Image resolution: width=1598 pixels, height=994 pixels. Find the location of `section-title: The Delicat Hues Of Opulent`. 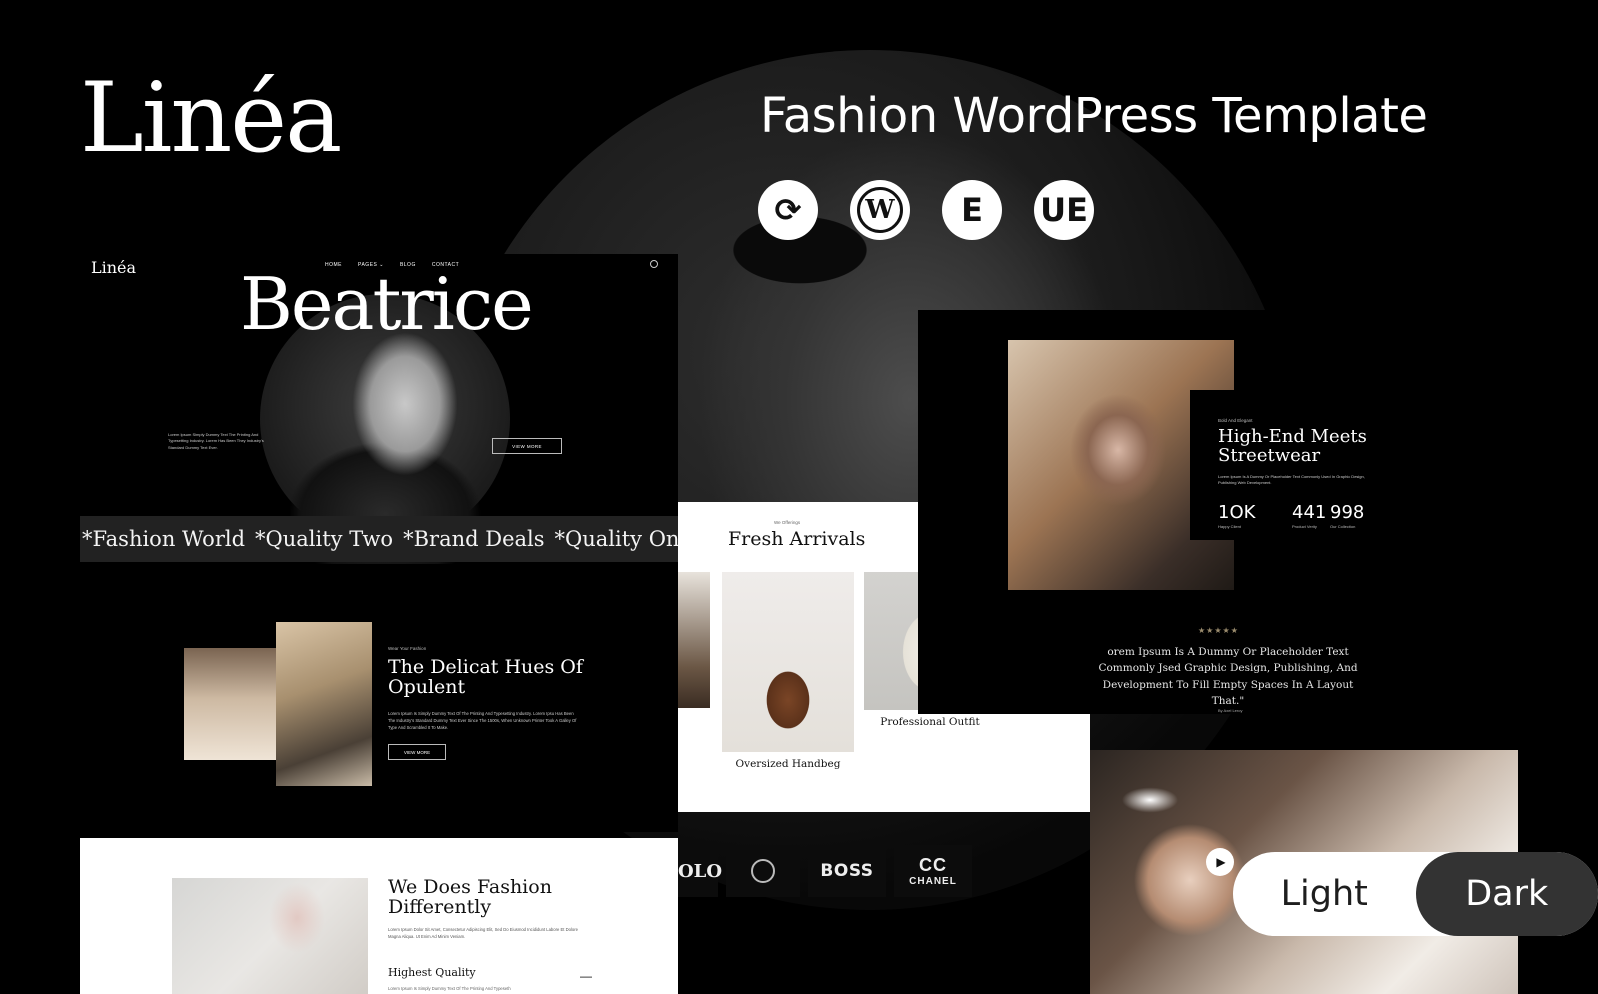

section-title: The Delicat Hues Of Opulent is located at coordinates (485, 677).